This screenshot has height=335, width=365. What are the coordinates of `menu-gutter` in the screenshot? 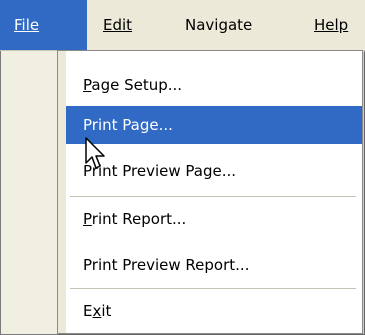 It's located at (62, 192).